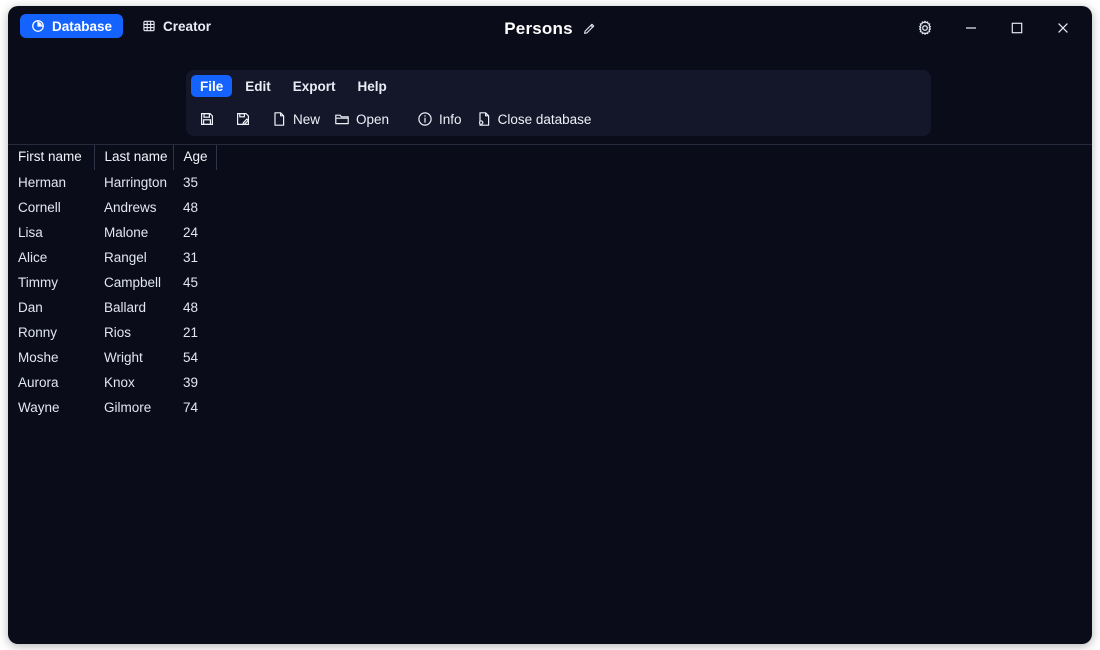 This screenshot has width=1100, height=650. Describe the element at coordinates (118, 332) in the screenshot. I see `cell-last-name: Rios` at that location.